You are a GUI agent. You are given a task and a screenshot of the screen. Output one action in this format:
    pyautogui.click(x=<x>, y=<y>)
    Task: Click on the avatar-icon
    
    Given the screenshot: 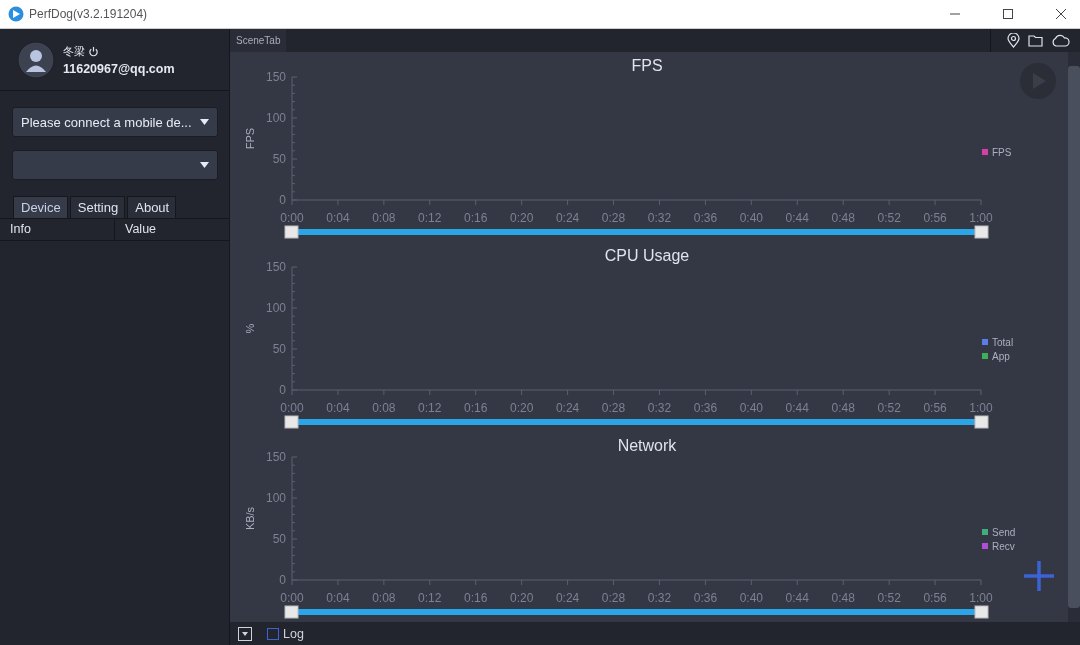 What is the action you would take?
    pyautogui.click(x=36, y=59)
    